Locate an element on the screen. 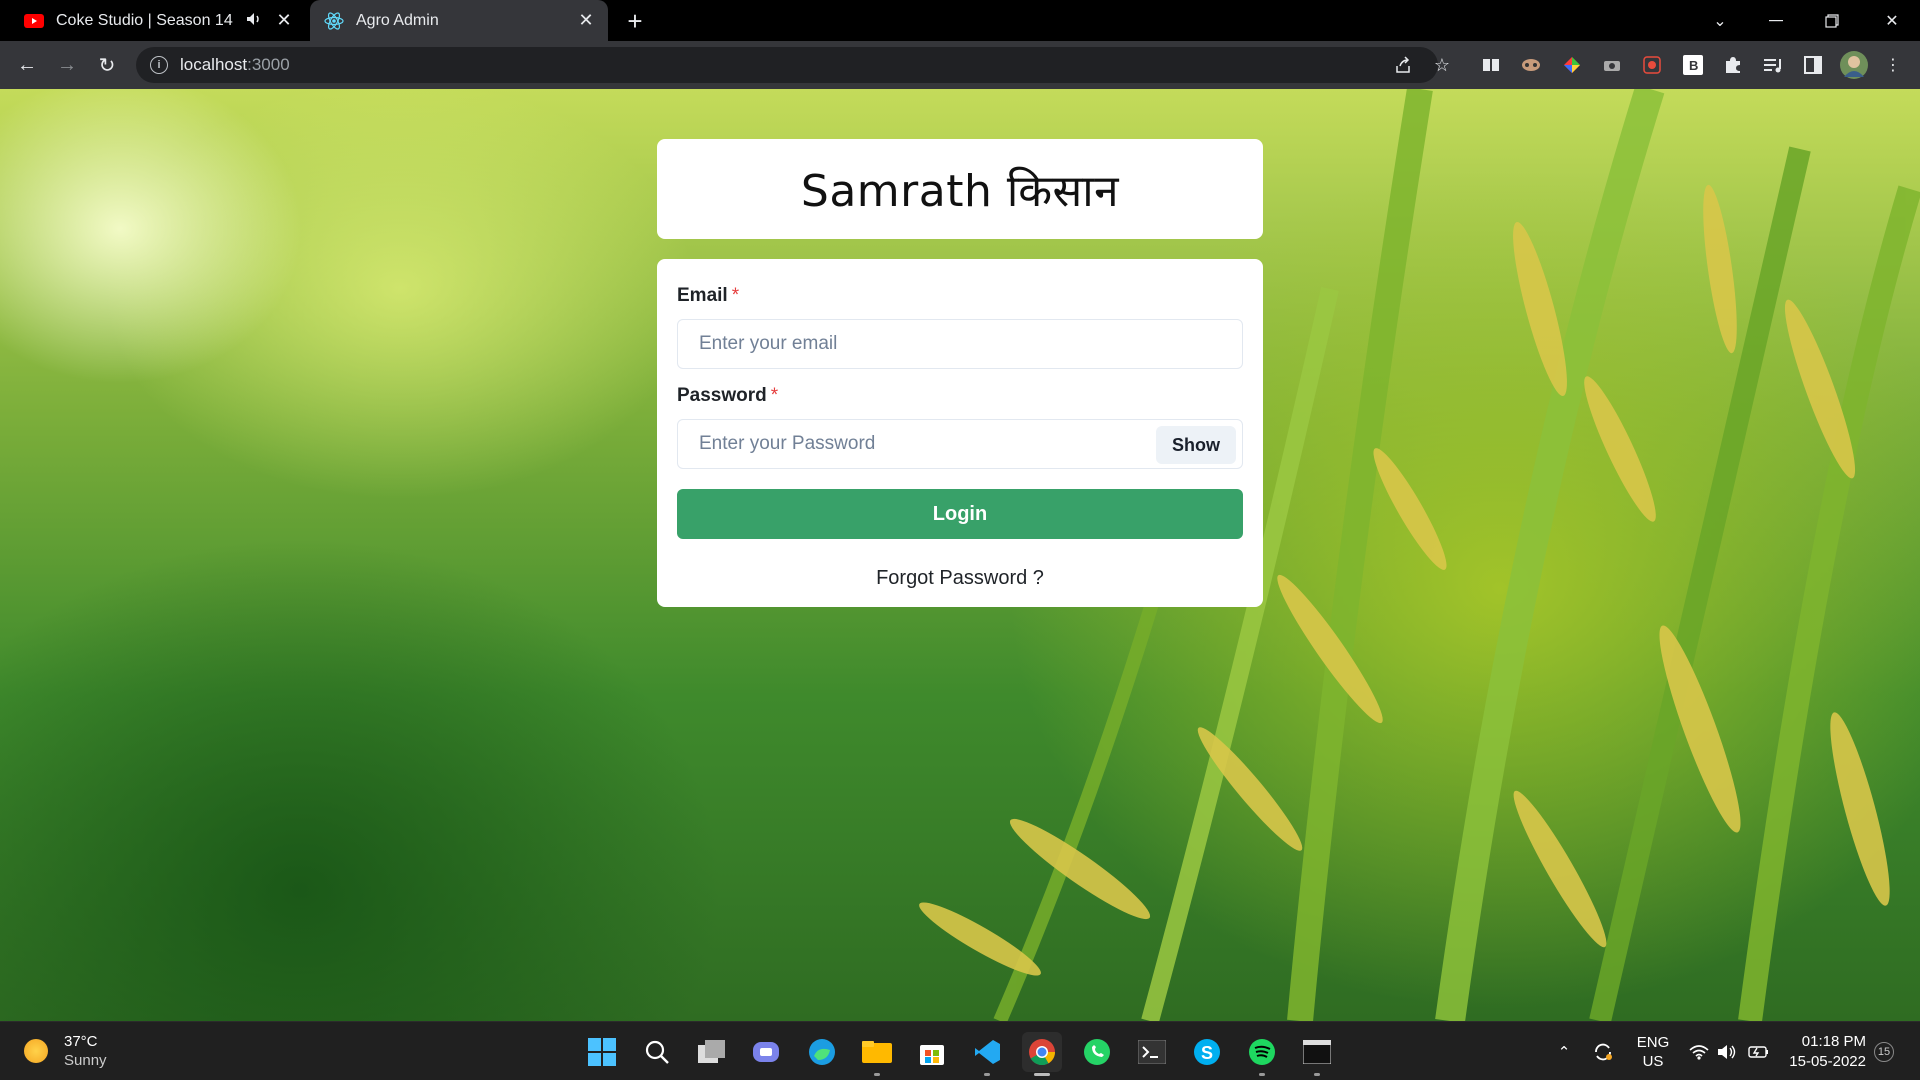 The width and height of the screenshot is (1920, 1080). language-bottom: US is located at coordinates (1653, 1061).